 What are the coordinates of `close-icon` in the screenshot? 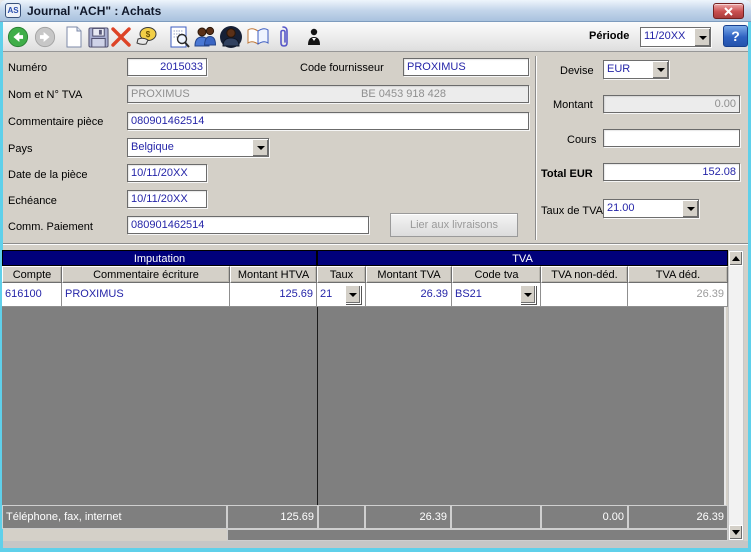 It's located at (728, 11).